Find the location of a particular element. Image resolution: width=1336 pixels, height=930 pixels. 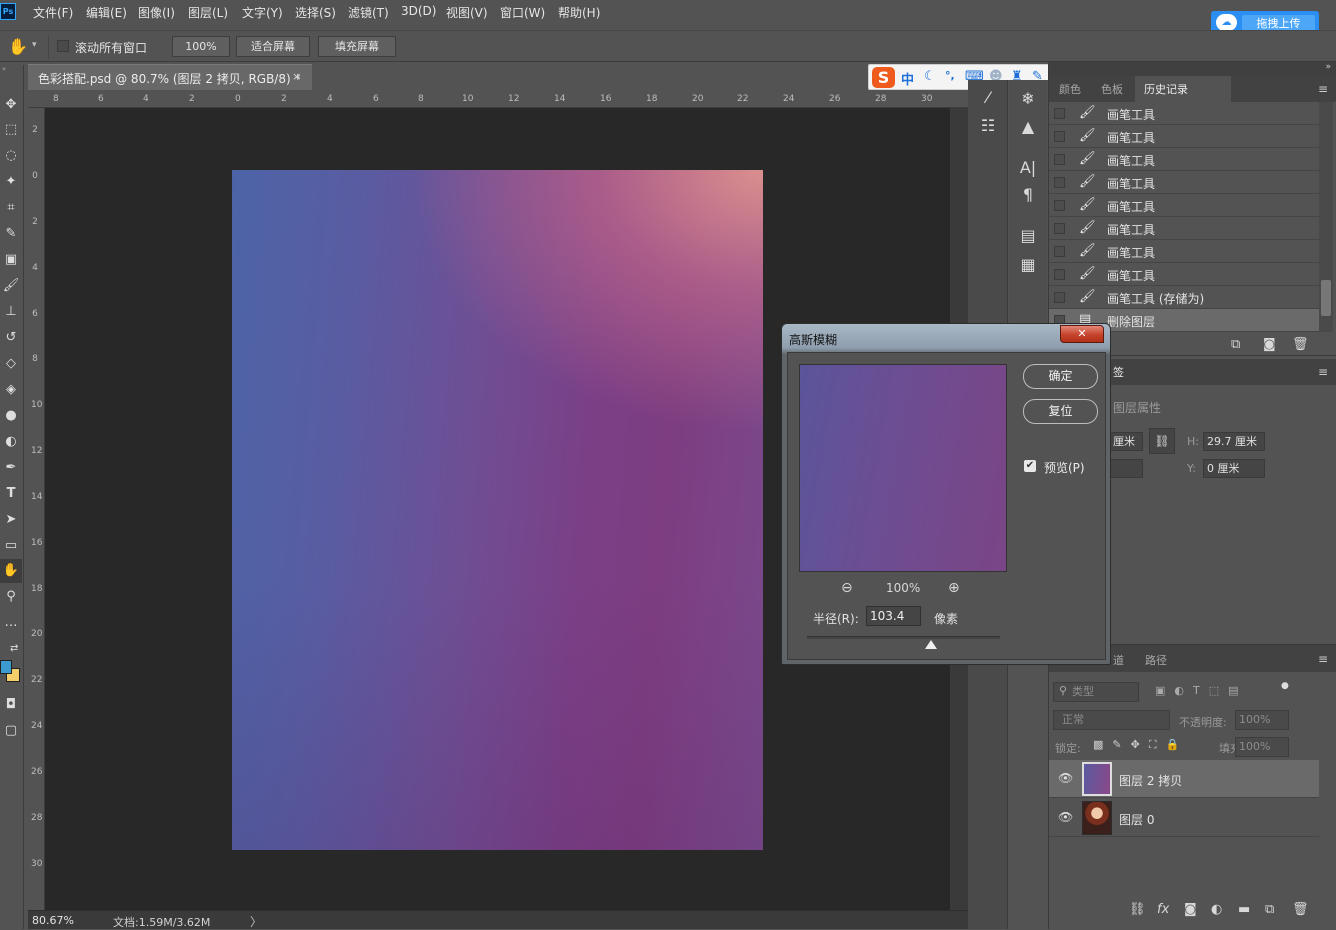

eraser-tool-icon: ◇ is located at coordinates (11, 364).